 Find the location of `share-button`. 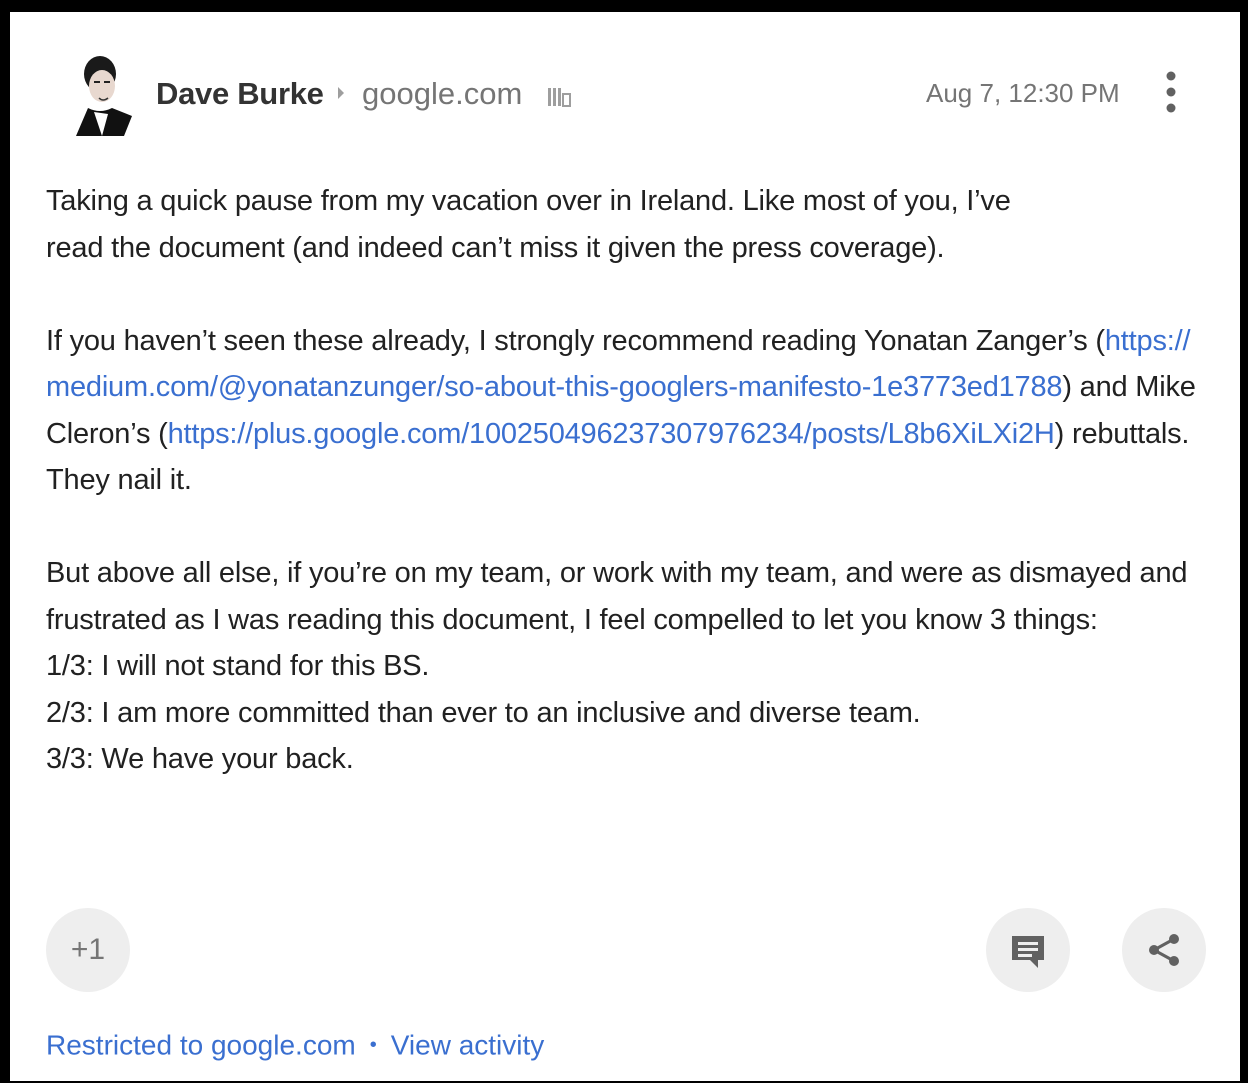

share-button is located at coordinates (1164, 950).